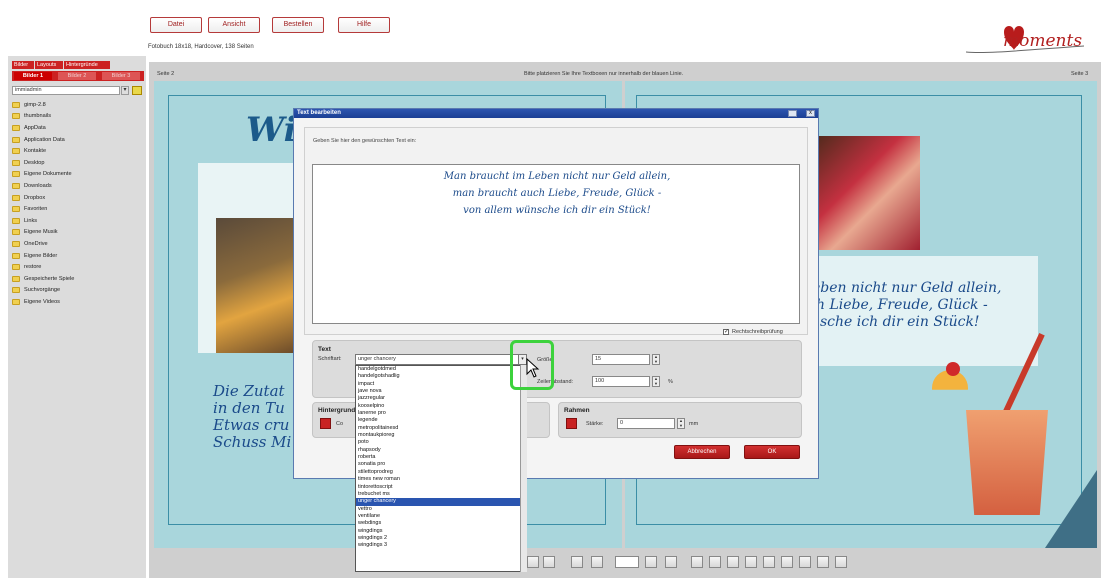 Image resolution: width=1101 pixels, height=578 pixels. I want to click on folder-item: restore, so click(77, 267).